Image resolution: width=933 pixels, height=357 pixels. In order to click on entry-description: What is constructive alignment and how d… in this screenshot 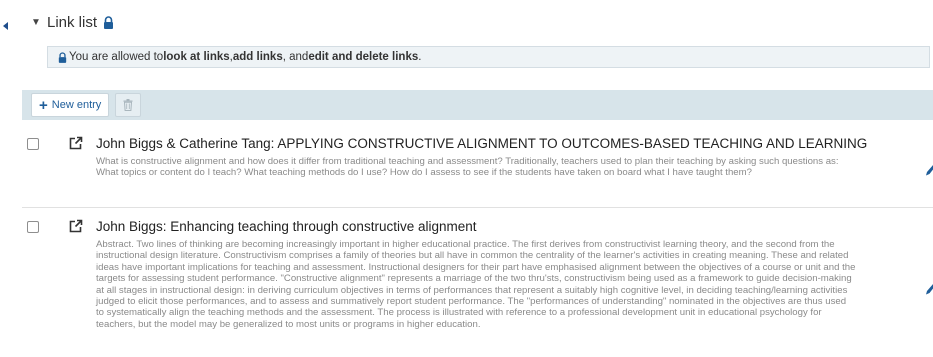, I will do `click(467, 167)`.